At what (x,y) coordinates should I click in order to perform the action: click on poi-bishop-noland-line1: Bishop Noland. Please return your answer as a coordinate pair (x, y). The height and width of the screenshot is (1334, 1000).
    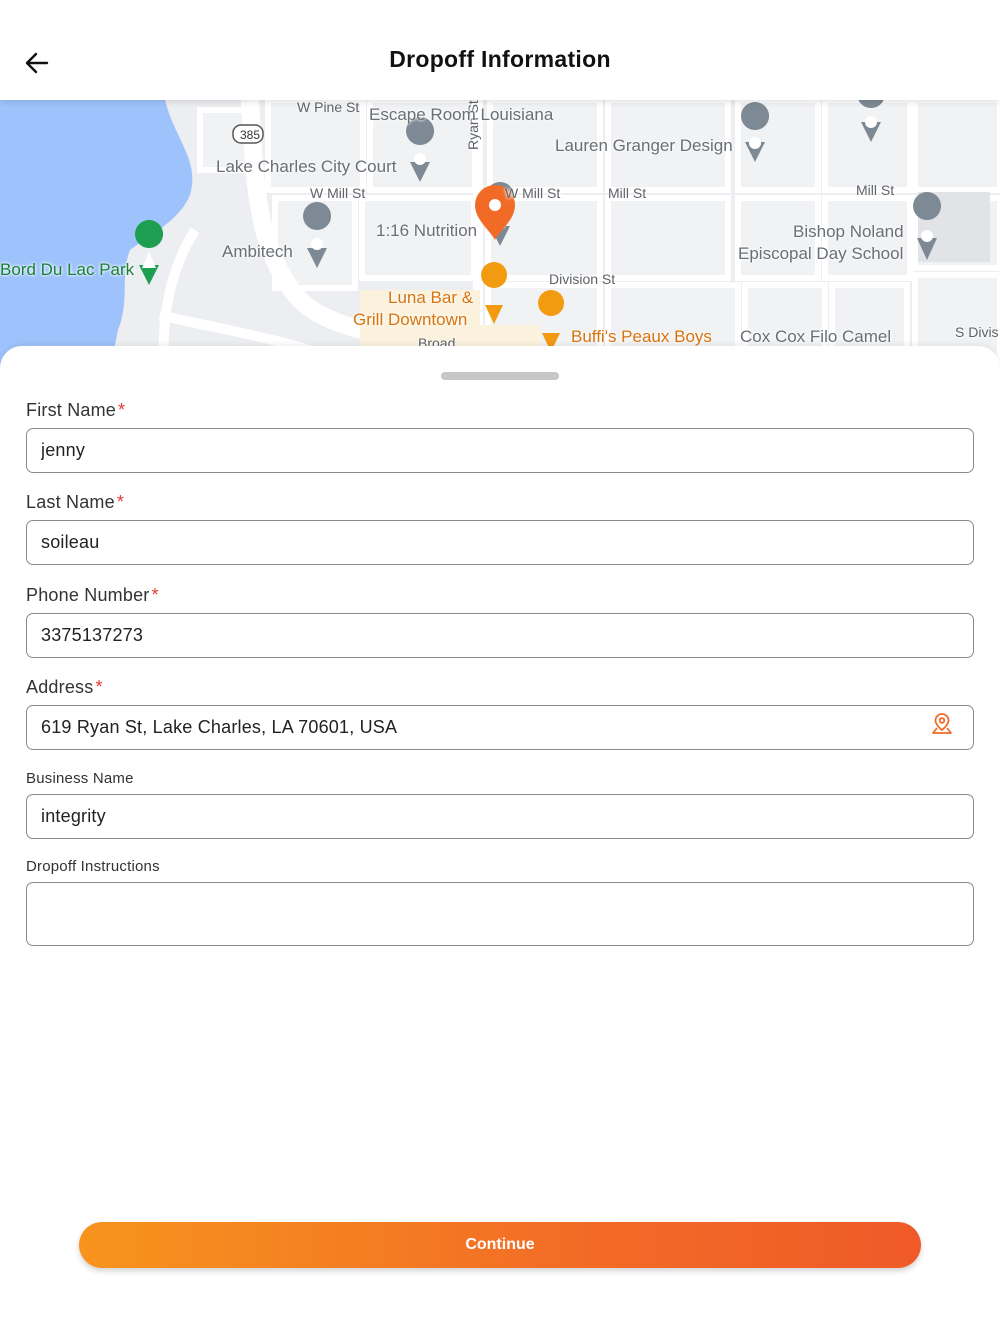
    Looking at the image, I should click on (848, 231).